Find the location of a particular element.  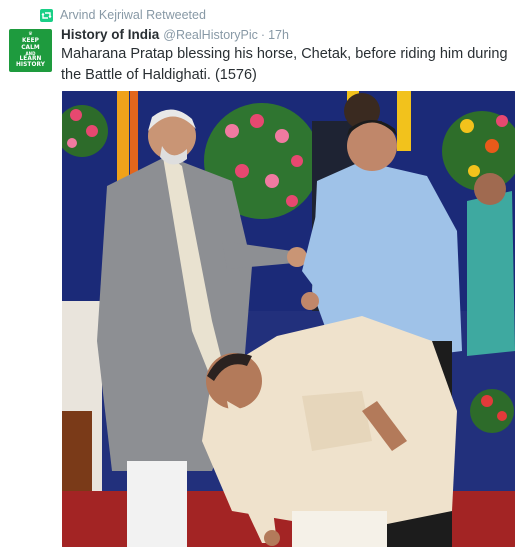

avatar: ♛ KEEP CALM AND LEARN HISTORY is located at coordinates (30, 50).